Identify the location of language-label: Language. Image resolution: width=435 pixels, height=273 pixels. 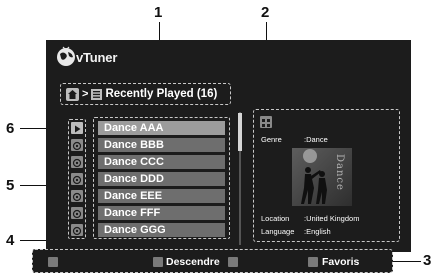
(278, 231).